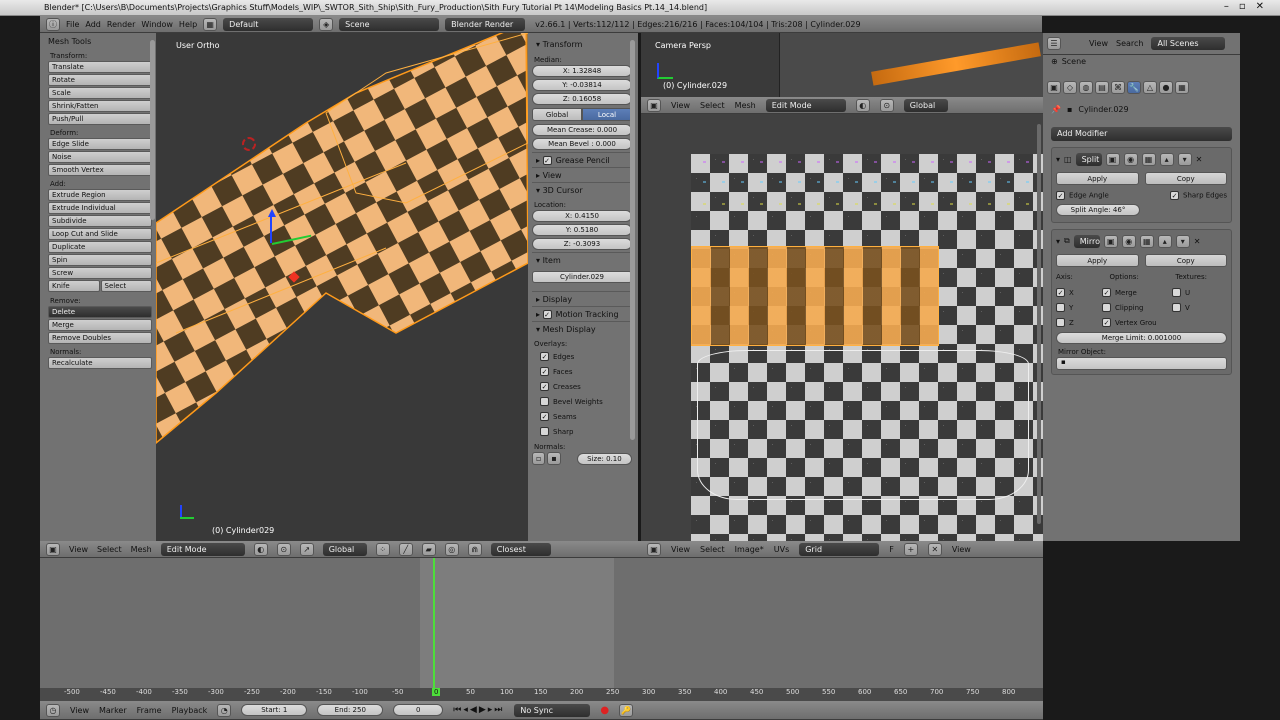 Image resolution: width=1280 pixels, height=720 pixels. What do you see at coordinates (418, 710) in the screenshot?
I see `current-frame-field: 0` at bounding box center [418, 710].